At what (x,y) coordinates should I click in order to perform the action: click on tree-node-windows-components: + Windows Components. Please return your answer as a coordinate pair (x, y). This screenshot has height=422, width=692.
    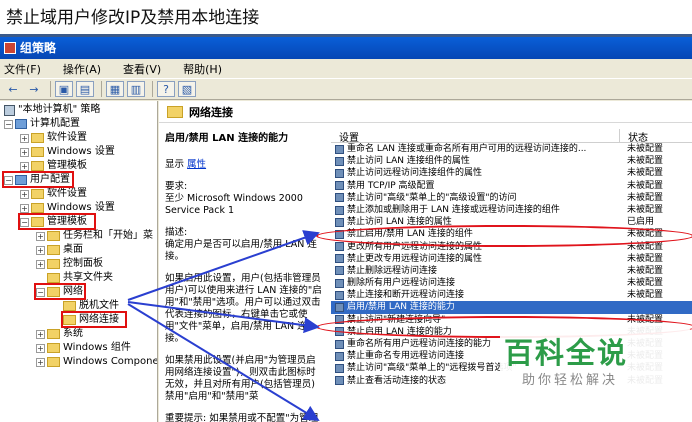
    Looking at the image, I should click on (97, 362).